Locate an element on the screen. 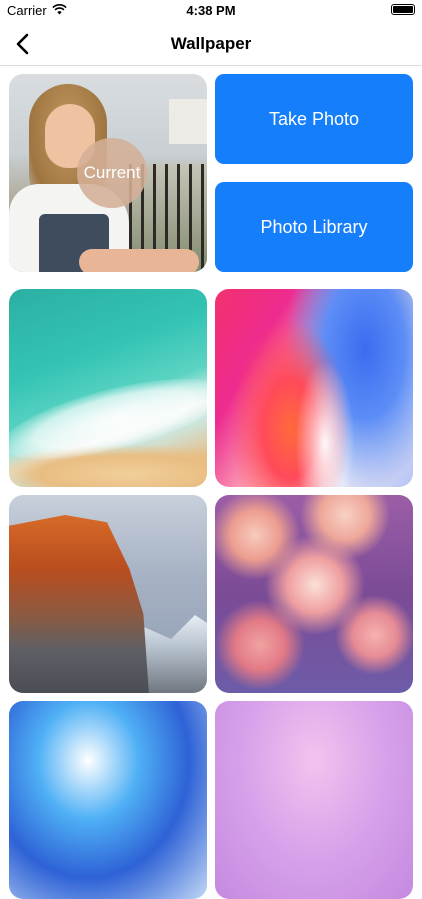 This screenshot has width=422, height=899. wallpaper-tile-ocean is located at coordinates (108, 388).